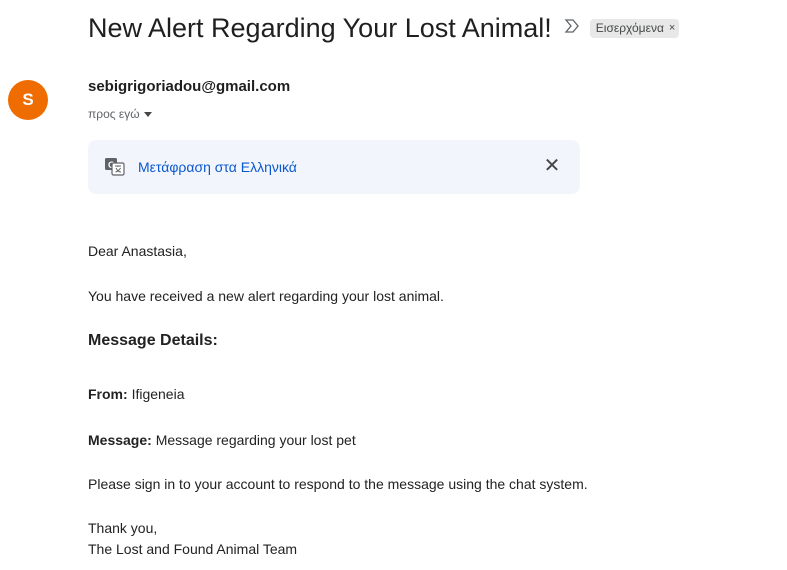 The height and width of the screenshot is (570, 787). What do you see at coordinates (189, 86) in the screenshot?
I see `sender-email: sebigrigoriadou@gmail.com` at bounding box center [189, 86].